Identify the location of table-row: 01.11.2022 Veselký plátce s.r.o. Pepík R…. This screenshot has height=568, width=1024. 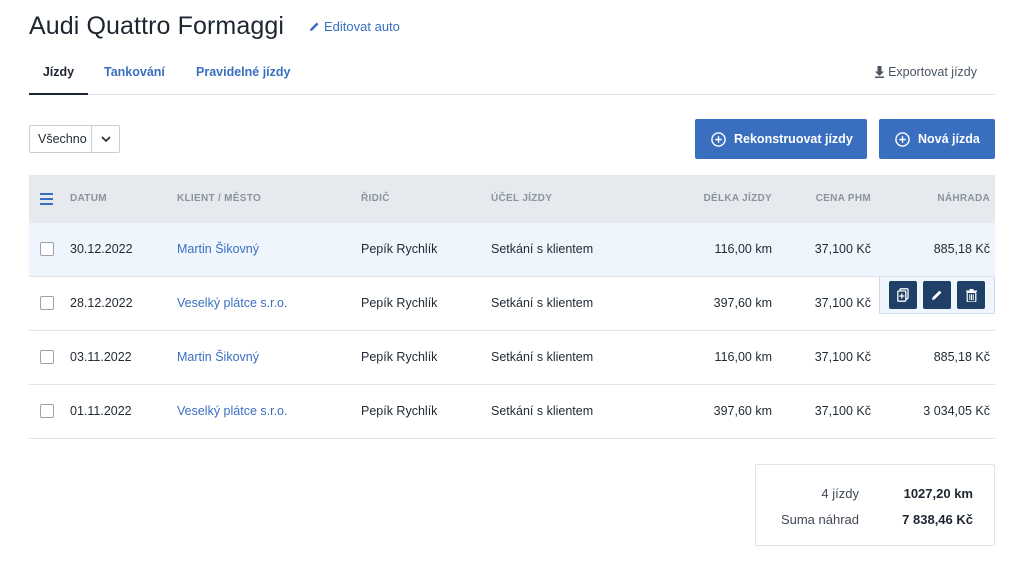
(512, 412).